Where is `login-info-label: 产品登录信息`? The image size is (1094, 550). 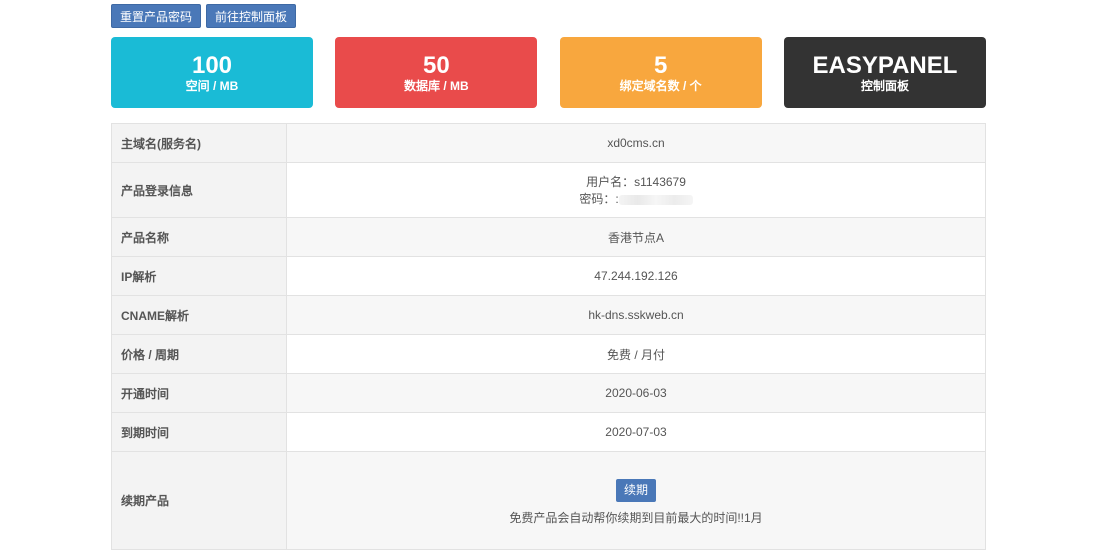
login-info-label: 产品登录信息 is located at coordinates (199, 190).